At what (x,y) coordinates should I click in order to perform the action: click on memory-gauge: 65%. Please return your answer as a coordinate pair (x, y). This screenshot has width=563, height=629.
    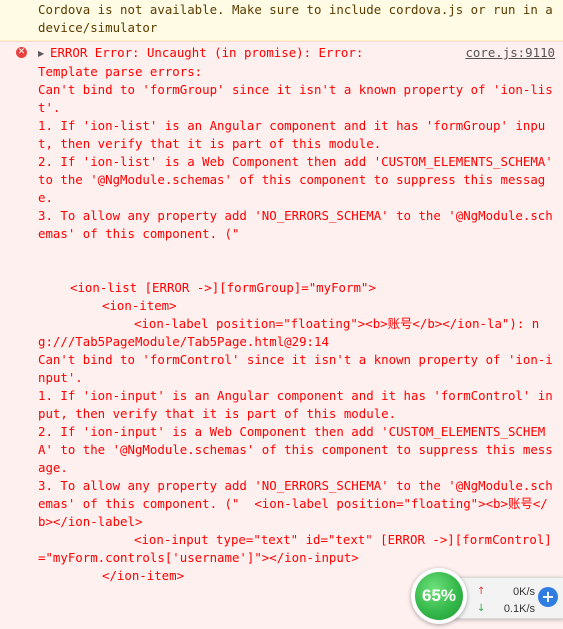
    Looking at the image, I should click on (439, 596).